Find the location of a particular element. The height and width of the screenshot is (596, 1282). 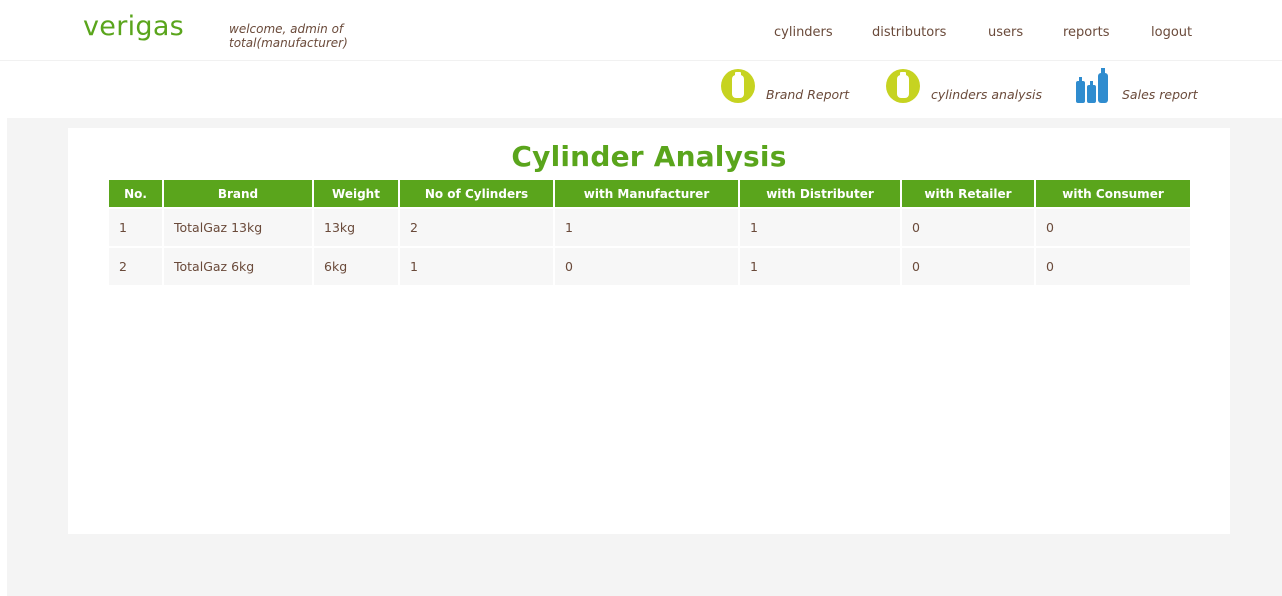

nav-logout: logout is located at coordinates (1171, 32).